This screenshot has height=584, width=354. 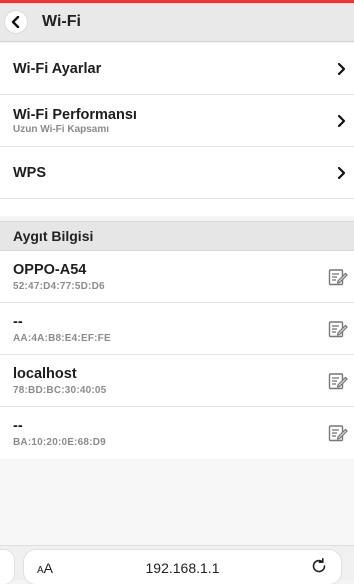 I want to click on page-header: Wi-Fi, so click(x=177, y=22).